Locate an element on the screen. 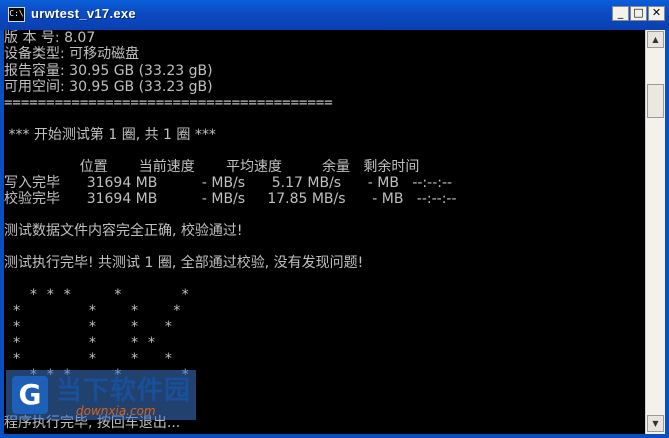  console-line-device-type: 设备类型: 可移动磁盘 is located at coordinates (72, 54).